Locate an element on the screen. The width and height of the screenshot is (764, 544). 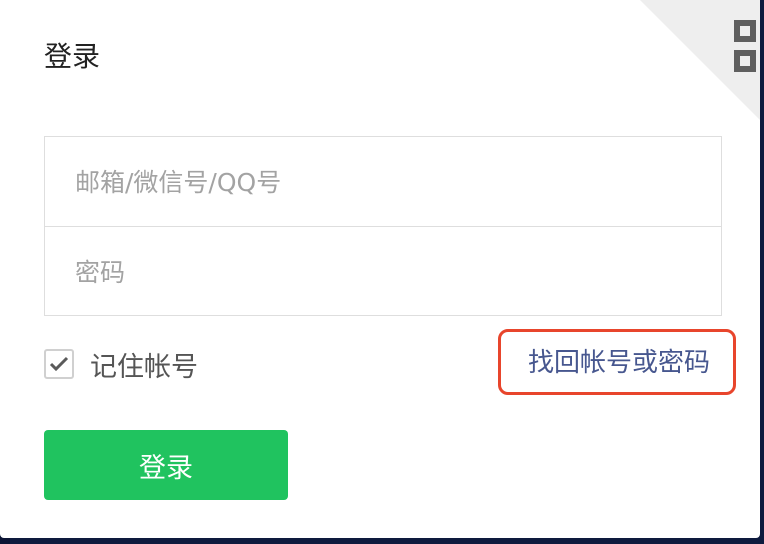
recover-account-link: 找回帐号或密码 is located at coordinates (619, 363).